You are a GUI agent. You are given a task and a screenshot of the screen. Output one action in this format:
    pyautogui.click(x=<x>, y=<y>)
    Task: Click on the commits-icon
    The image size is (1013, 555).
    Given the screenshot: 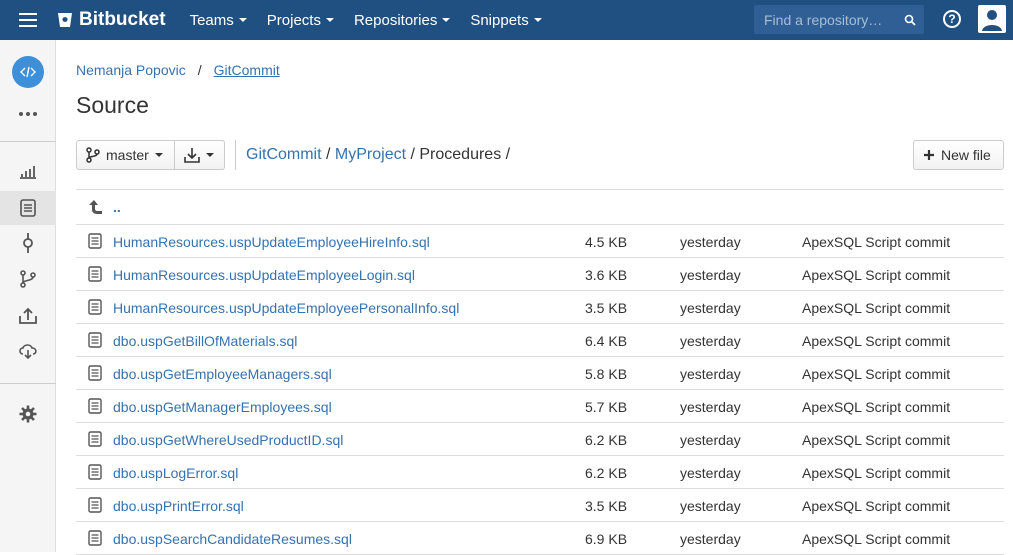 What is the action you would take?
    pyautogui.click(x=28, y=243)
    